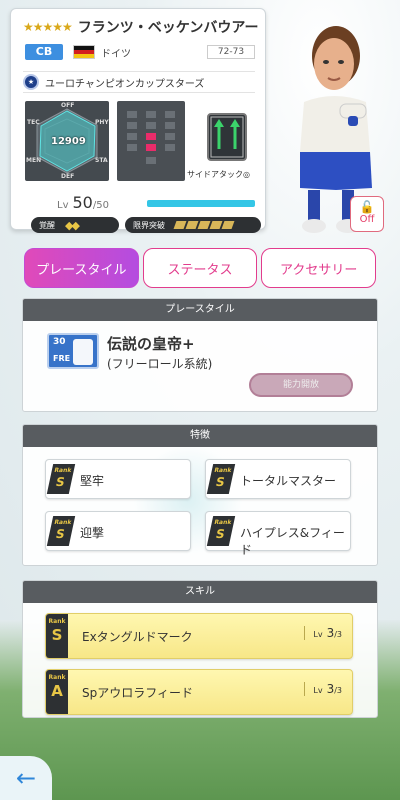  I want to click on playstyle-icon: 30 FRE, so click(73, 351).